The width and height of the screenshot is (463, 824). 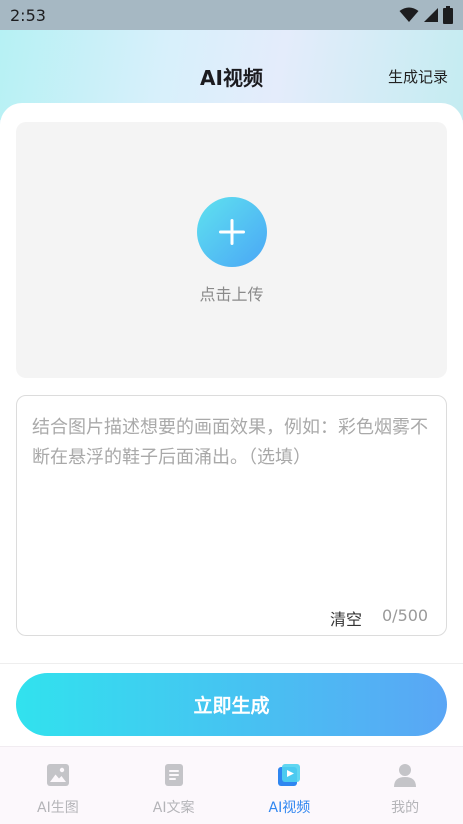 What do you see at coordinates (28, 15) in the screenshot?
I see `status-time: 2:53` at bounding box center [28, 15].